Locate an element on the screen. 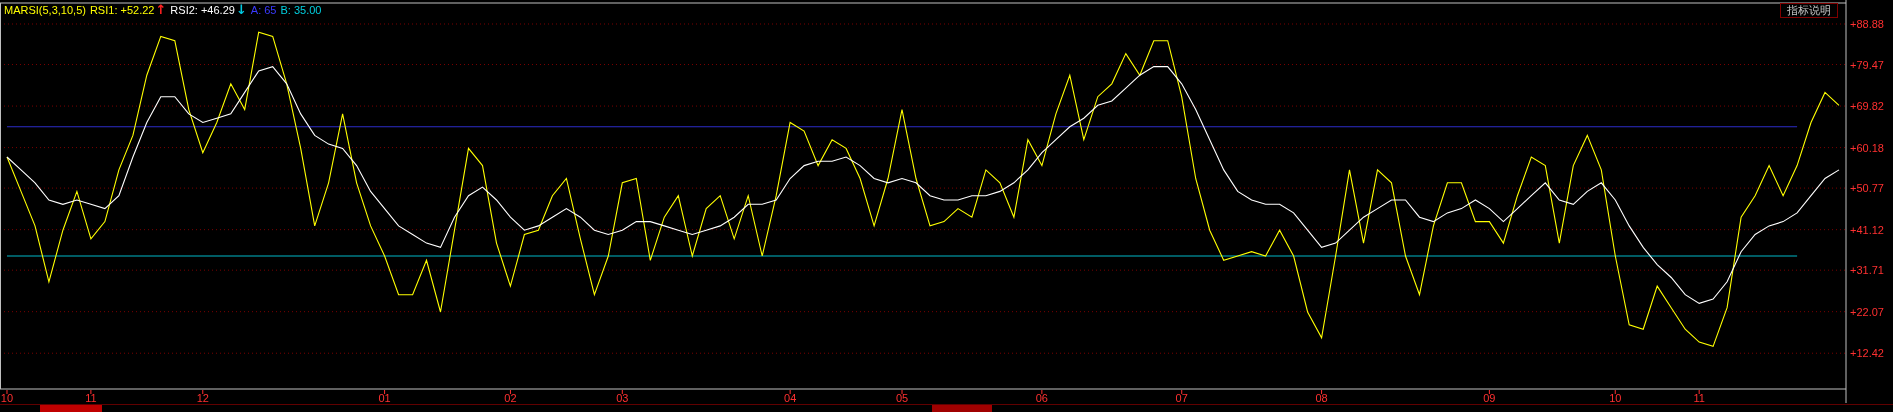  axis-tick-label: 06 is located at coordinates (1041, 397).